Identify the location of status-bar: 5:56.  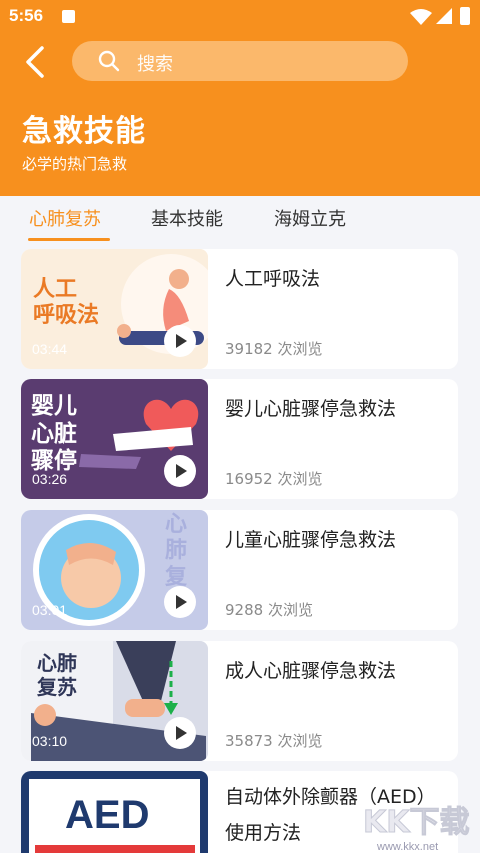
(240, 16).